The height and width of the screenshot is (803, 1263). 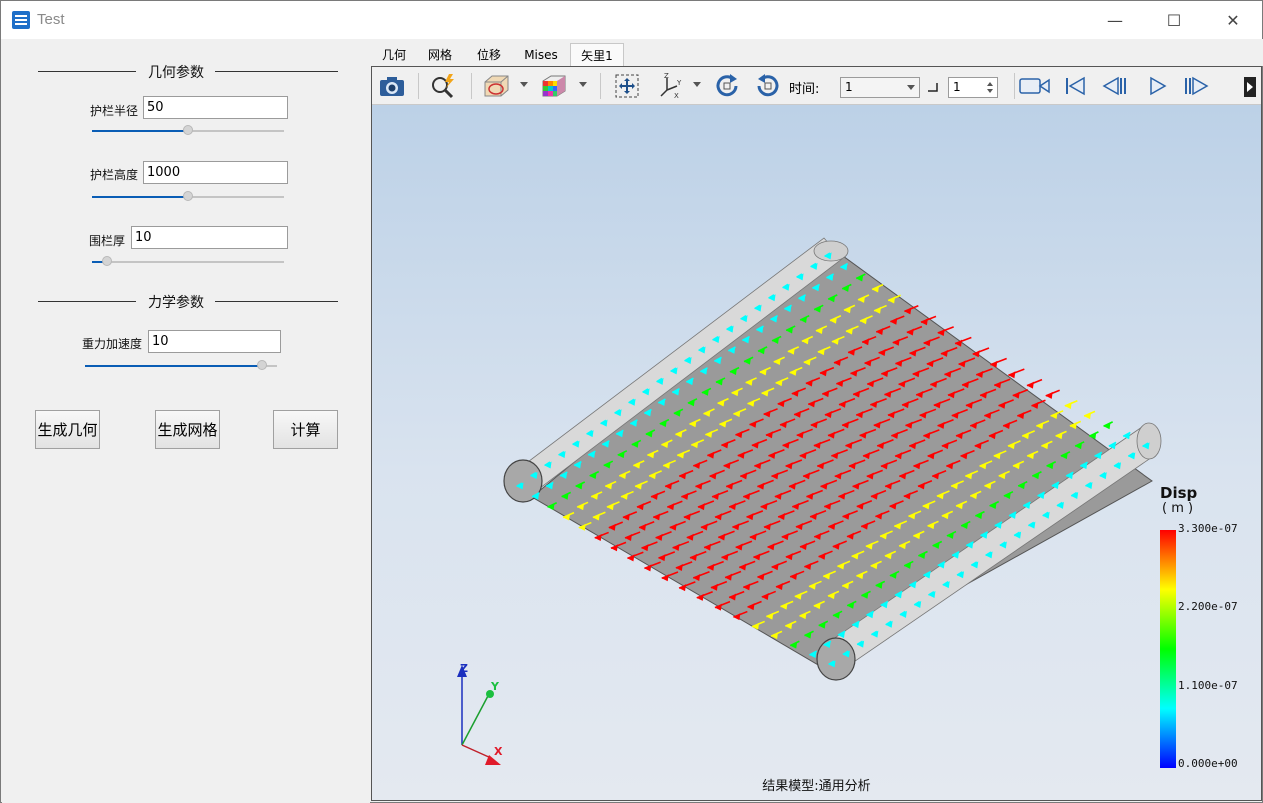 What do you see at coordinates (768, 86) in the screenshot?
I see `rotate-ccw-icon` at bounding box center [768, 86].